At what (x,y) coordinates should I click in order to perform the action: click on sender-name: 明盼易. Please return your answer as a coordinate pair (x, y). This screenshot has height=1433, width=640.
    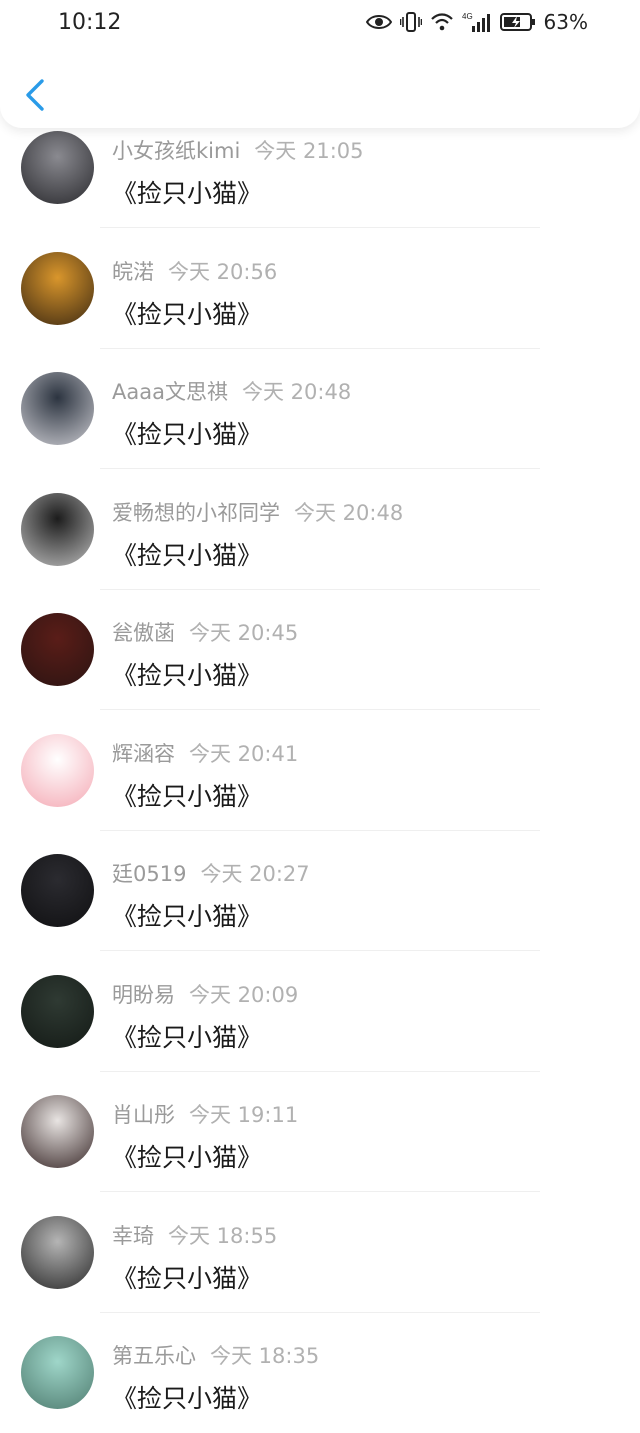
    Looking at the image, I should click on (143, 995).